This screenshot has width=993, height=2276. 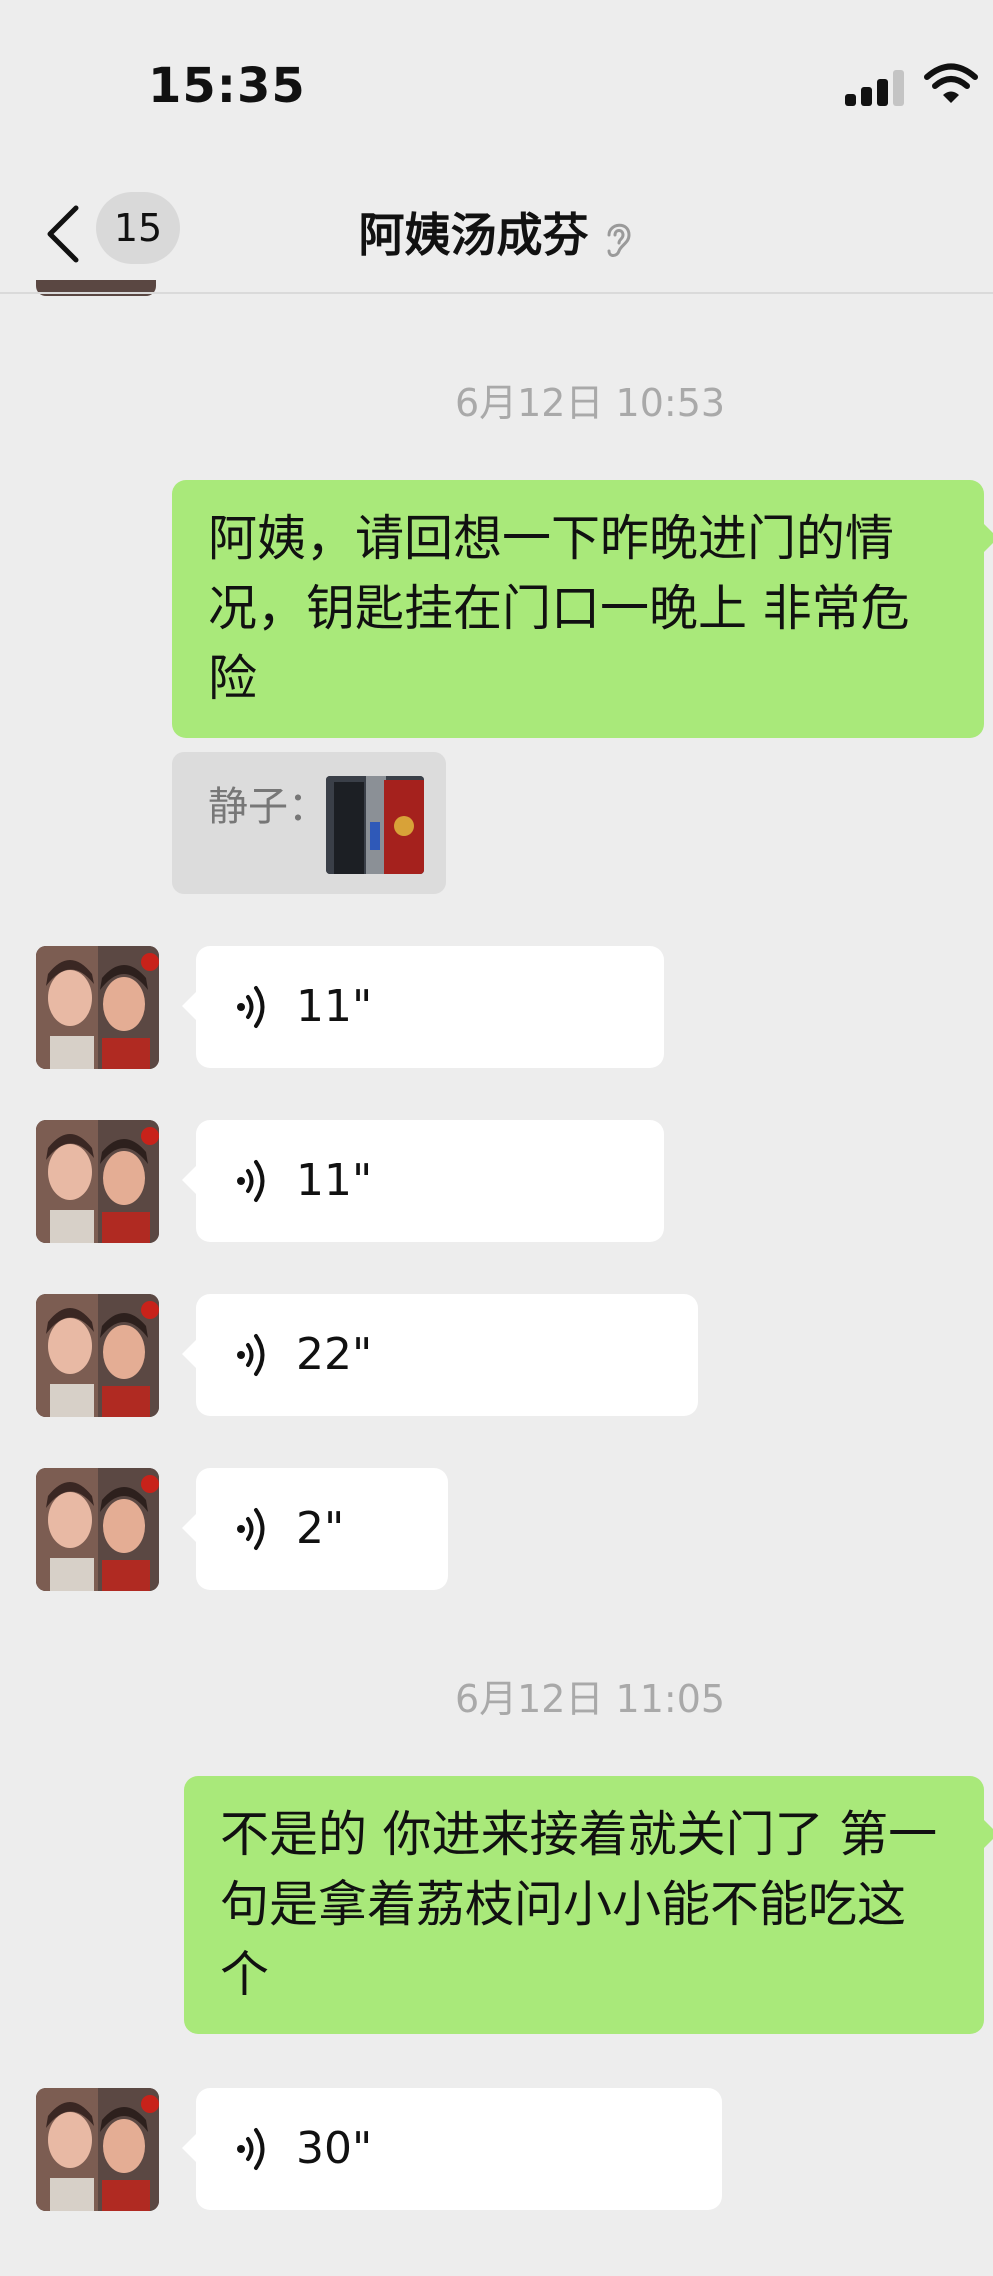 I want to click on outgoing-message: 阿姨，请回想一下昨晚进门的情况，钥匙挂在门口一晚上 非常危险, so click(x=582, y=609).